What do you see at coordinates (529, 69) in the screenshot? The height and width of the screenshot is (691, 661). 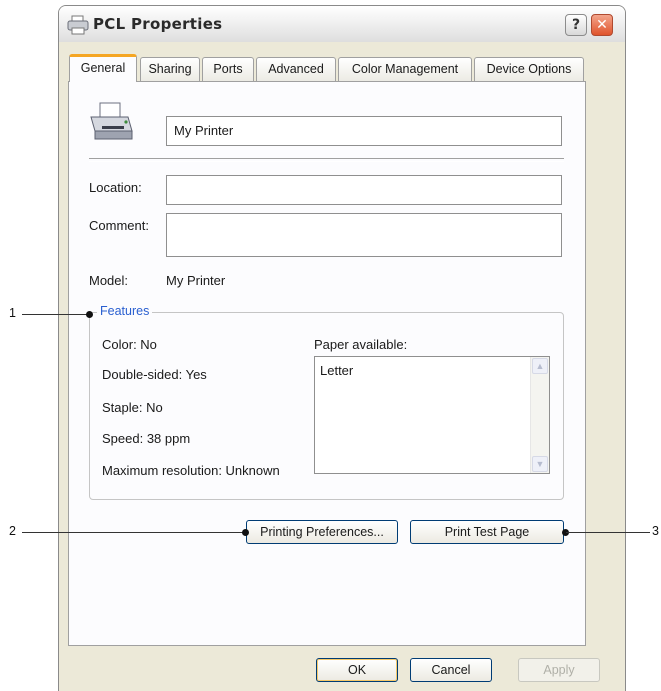 I see `tab-device-options: Device Options` at bounding box center [529, 69].